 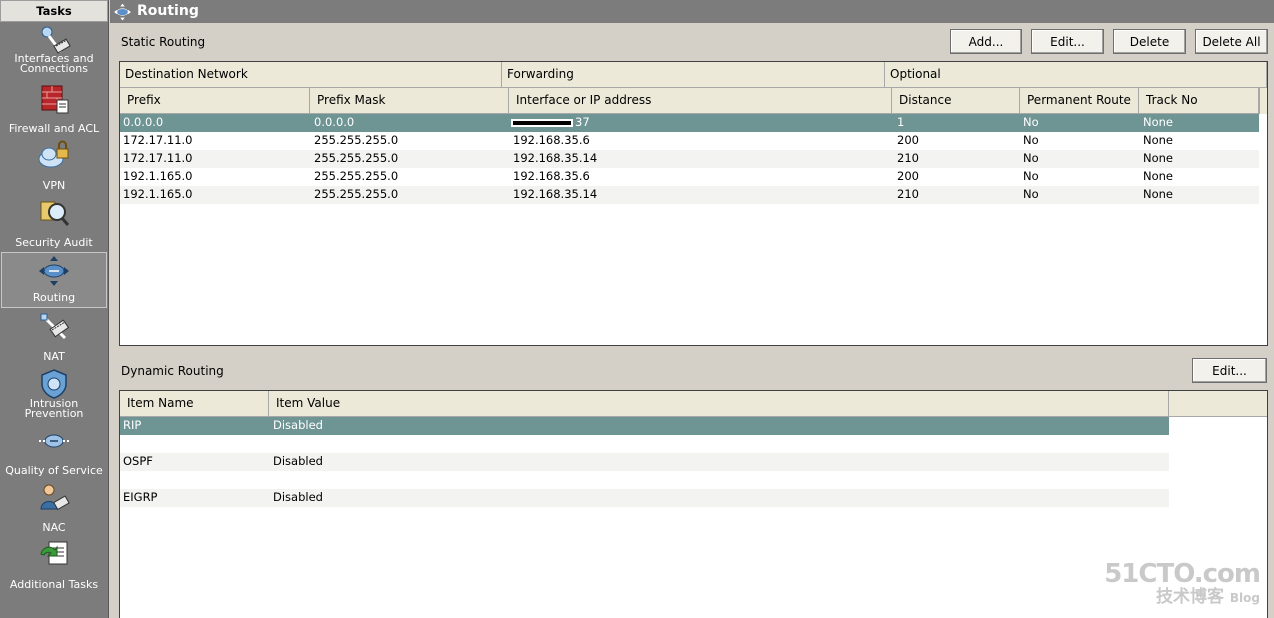 I want to click on cell-item-name: OSPF, so click(x=138, y=461).